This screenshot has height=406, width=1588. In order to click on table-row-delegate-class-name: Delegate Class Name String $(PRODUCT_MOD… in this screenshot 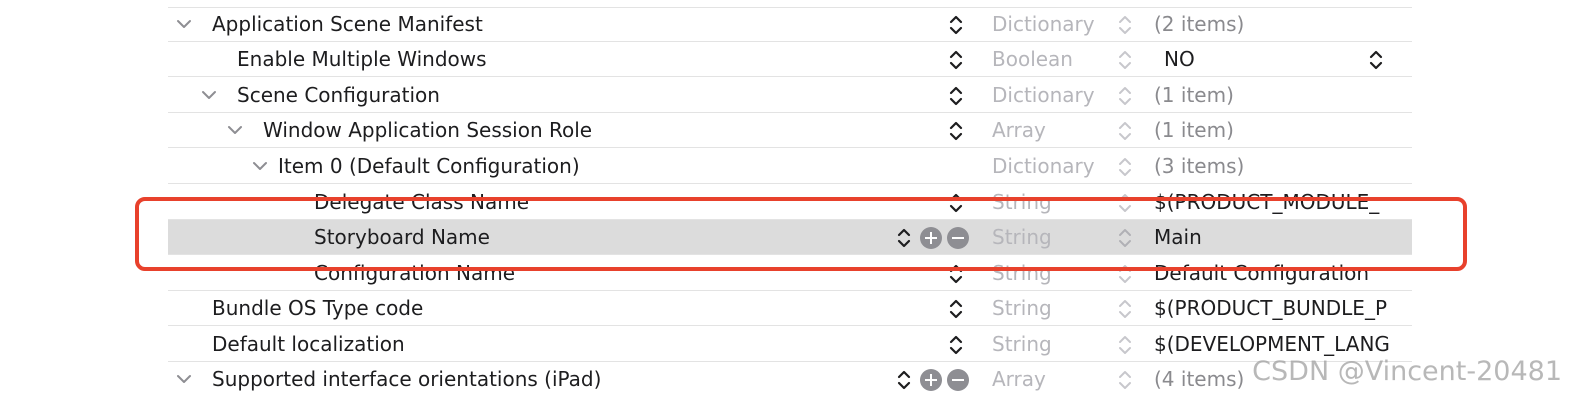, I will do `click(790, 202)`.